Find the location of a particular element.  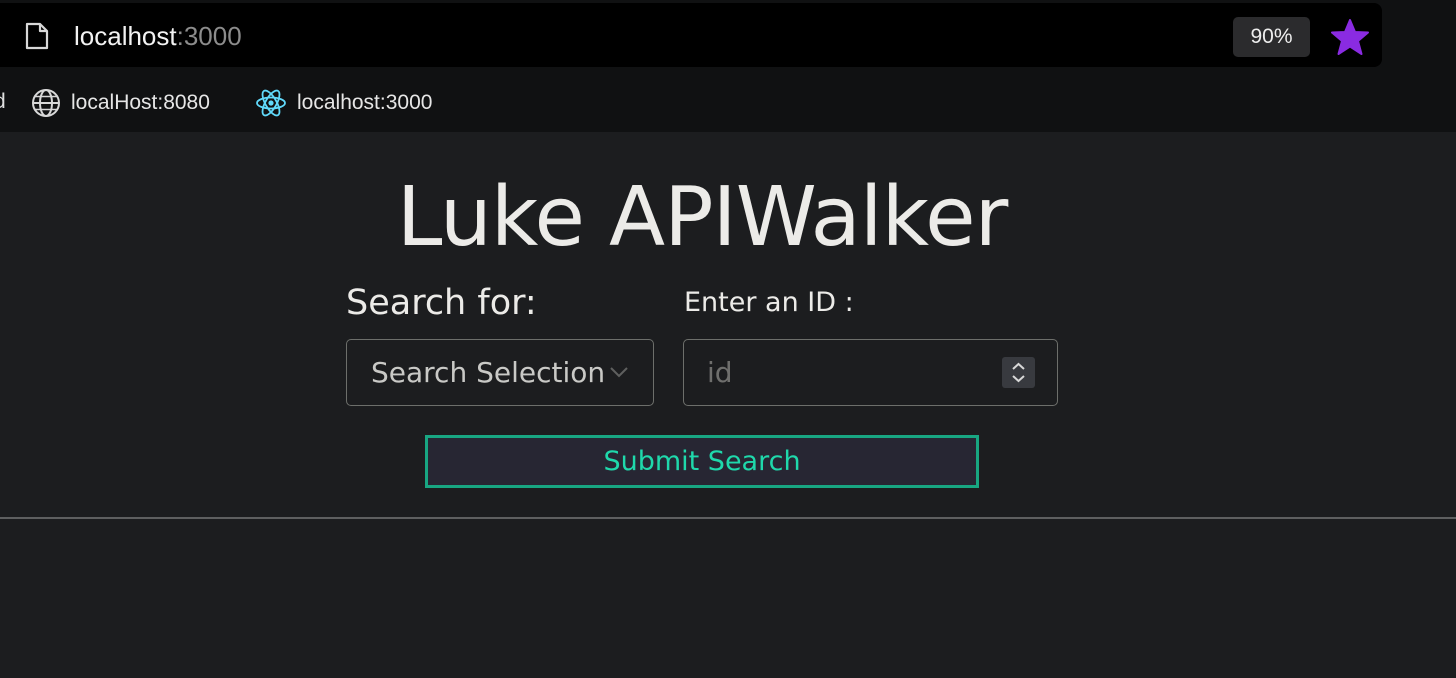

id-input is located at coordinates (835, 372).